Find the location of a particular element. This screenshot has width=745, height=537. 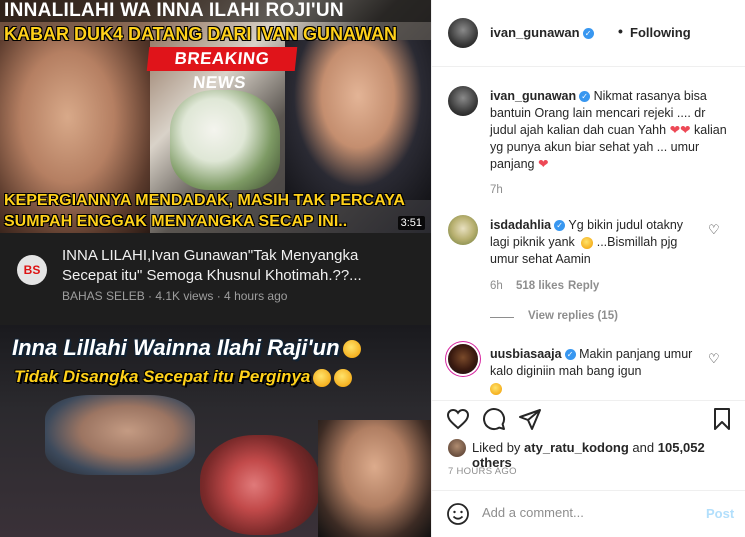

video-meta: BAHAS SELEB · 4.1K views · 4 hours ago is located at coordinates (175, 296).